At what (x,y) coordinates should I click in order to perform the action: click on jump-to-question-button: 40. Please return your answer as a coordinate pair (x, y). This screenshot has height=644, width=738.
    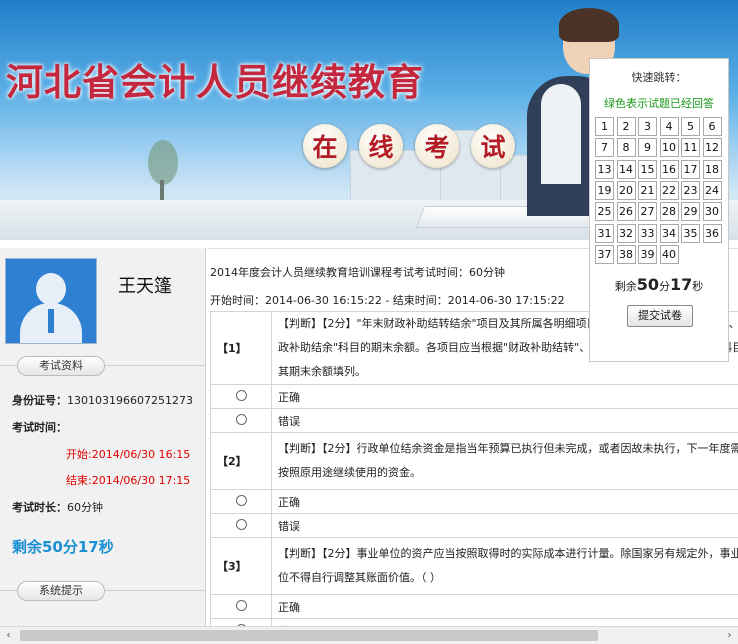
    Looking at the image, I should click on (669, 254).